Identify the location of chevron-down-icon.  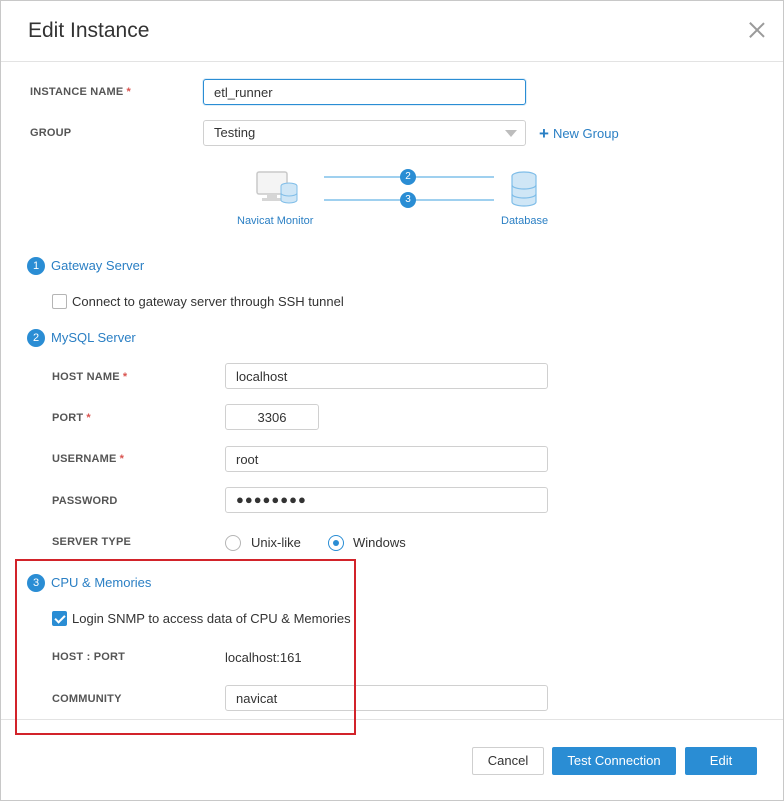
(511, 133).